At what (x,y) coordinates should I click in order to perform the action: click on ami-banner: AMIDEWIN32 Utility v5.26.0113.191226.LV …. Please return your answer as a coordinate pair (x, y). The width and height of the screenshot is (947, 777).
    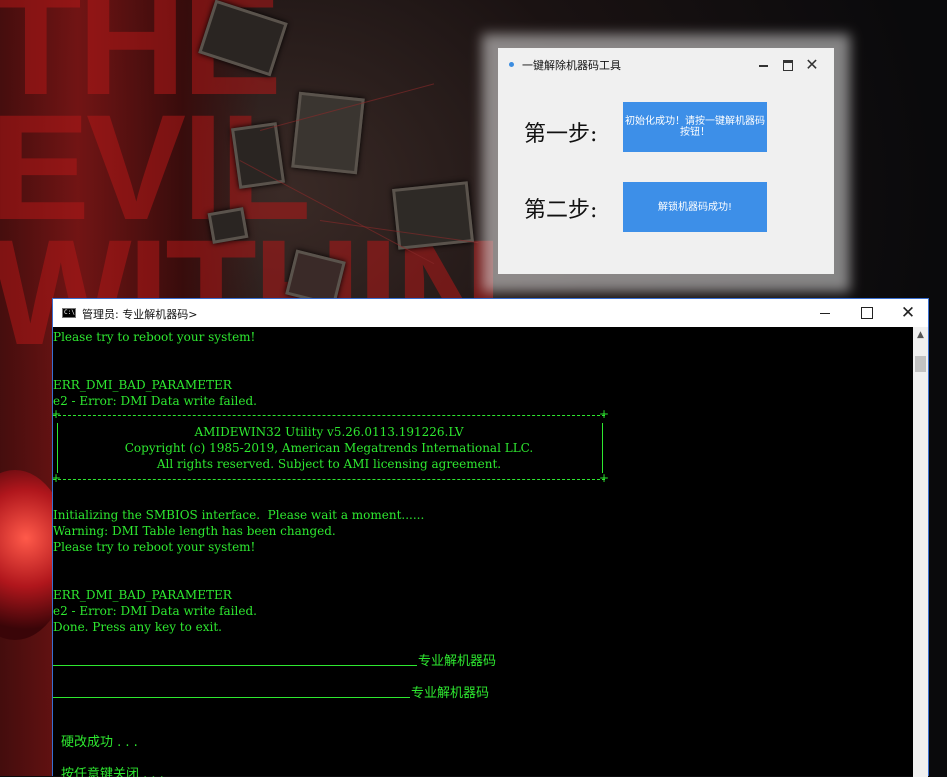
    Looking at the image, I should click on (331, 446).